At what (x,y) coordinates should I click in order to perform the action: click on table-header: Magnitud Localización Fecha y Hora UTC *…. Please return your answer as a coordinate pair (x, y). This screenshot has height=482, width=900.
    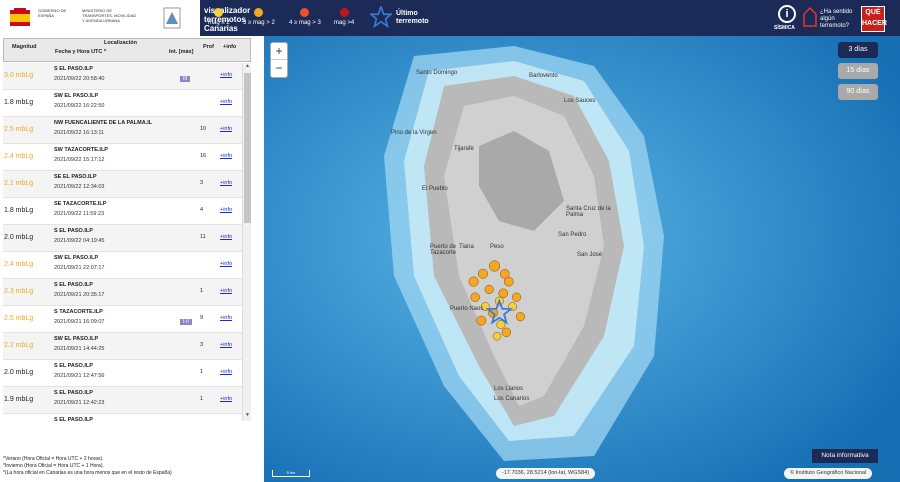
    Looking at the image, I should click on (127, 50).